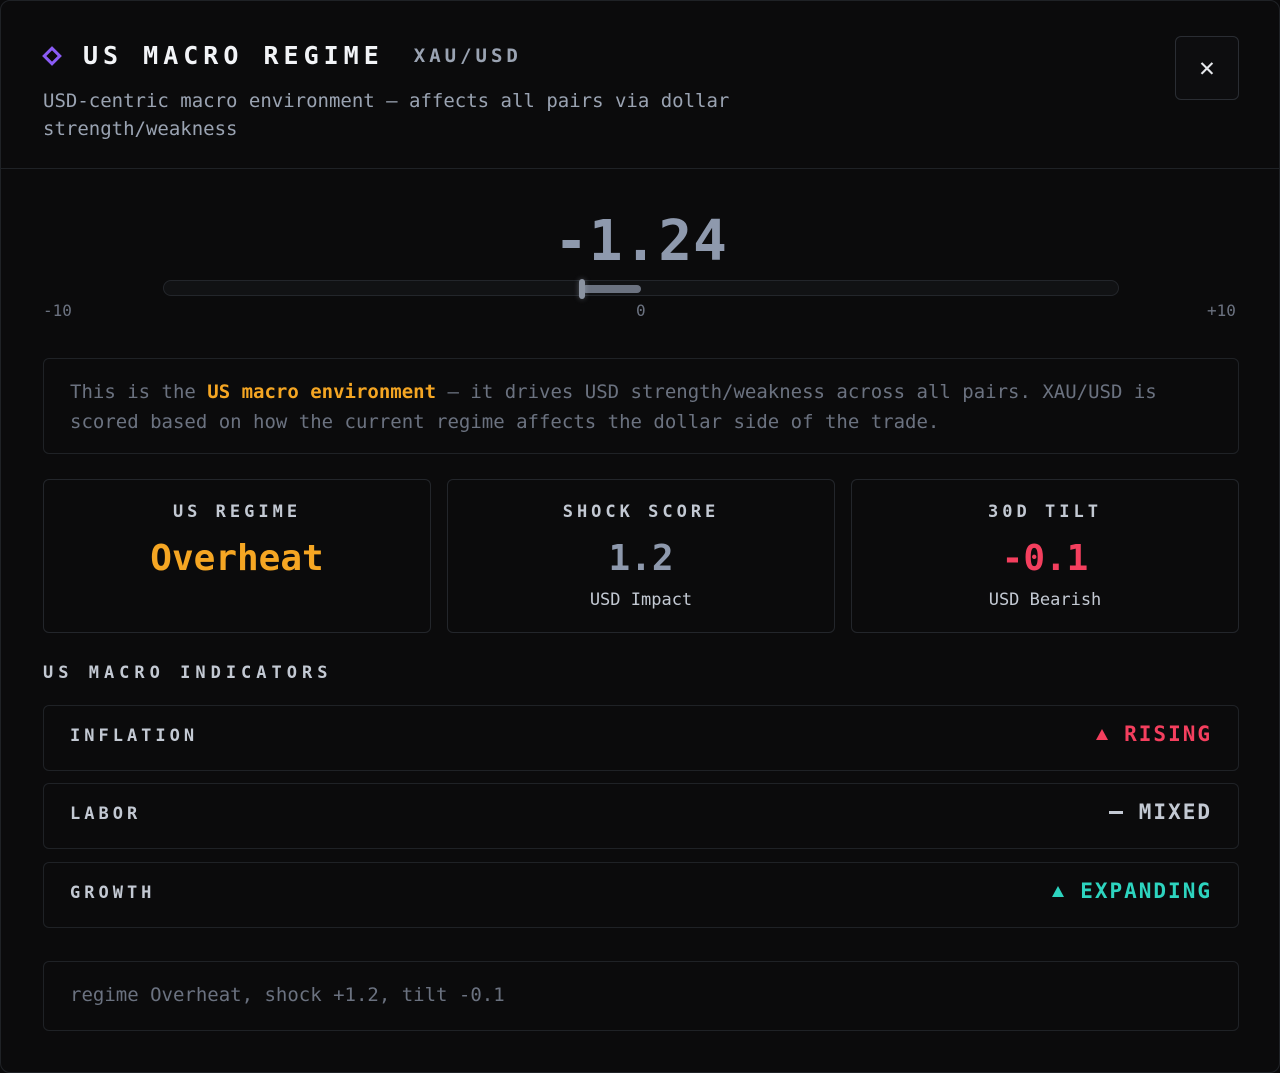 The width and height of the screenshot is (1280, 1073). I want to click on modal-title: US MACRO REGIME, so click(233, 55).